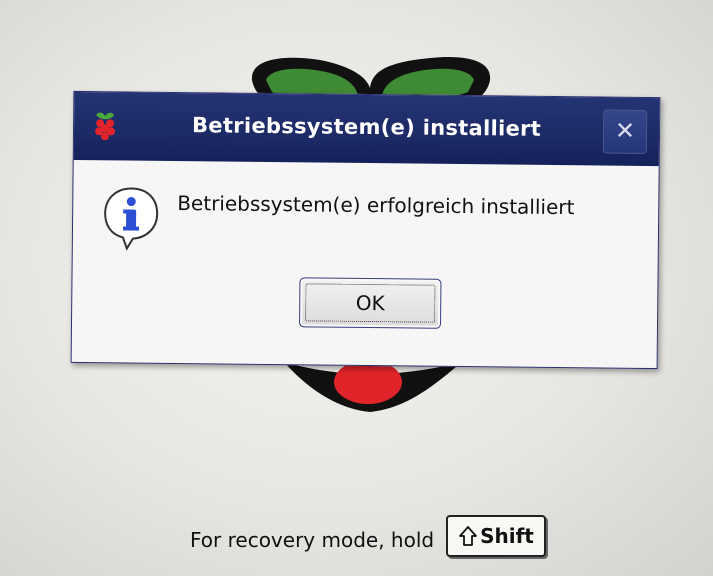  Describe the element at coordinates (507, 536) in the screenshot. I see `shift-key-label: Shift` at that location.